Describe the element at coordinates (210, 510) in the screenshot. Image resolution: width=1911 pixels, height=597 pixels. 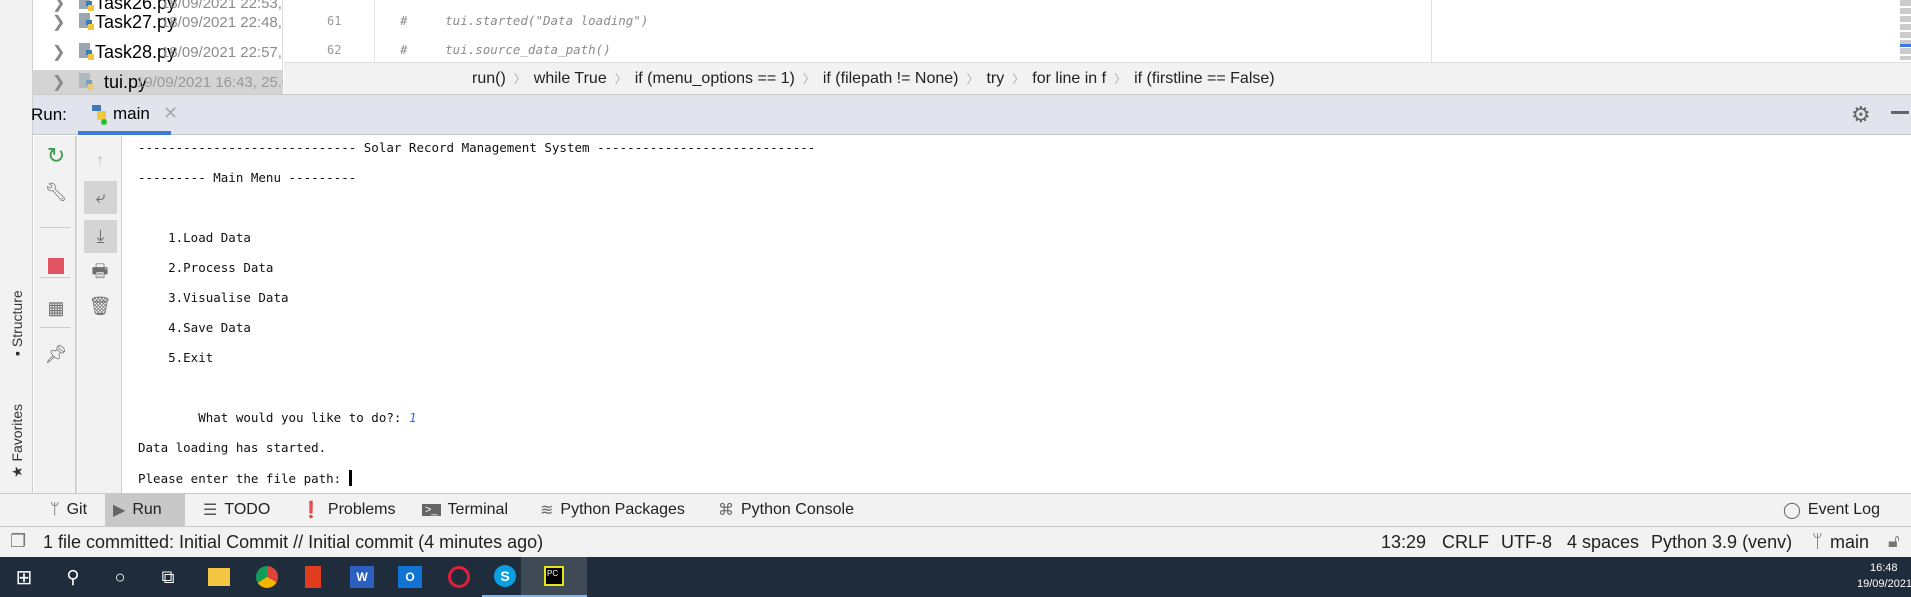
I see `list-icon: ☰` at that location.